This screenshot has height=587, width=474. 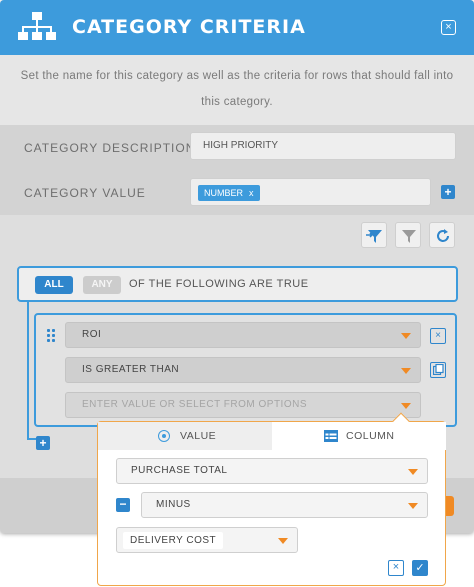 I want to click on tab-column: COLUMN, so click(x=359, y=436).